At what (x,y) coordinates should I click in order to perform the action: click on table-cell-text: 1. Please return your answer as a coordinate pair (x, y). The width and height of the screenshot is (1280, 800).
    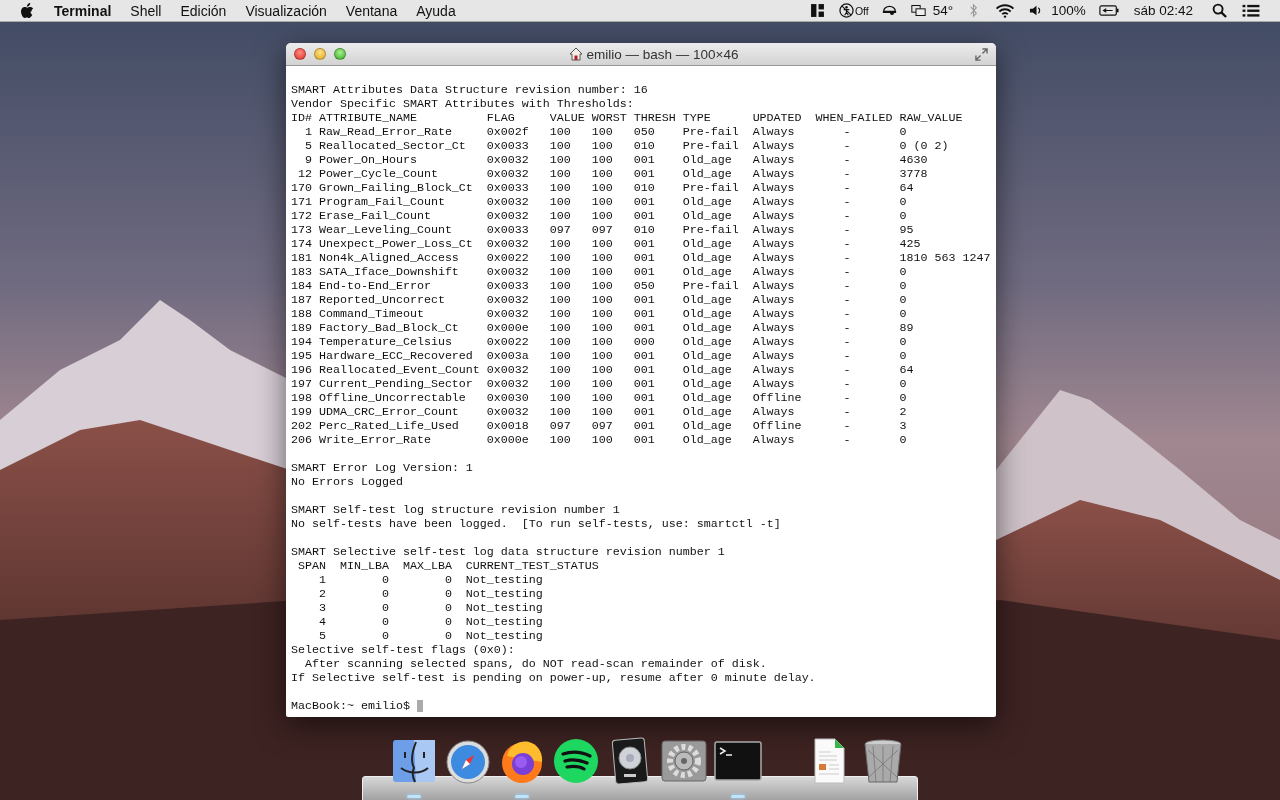
    Looking at the image, I should click on (308, 132).